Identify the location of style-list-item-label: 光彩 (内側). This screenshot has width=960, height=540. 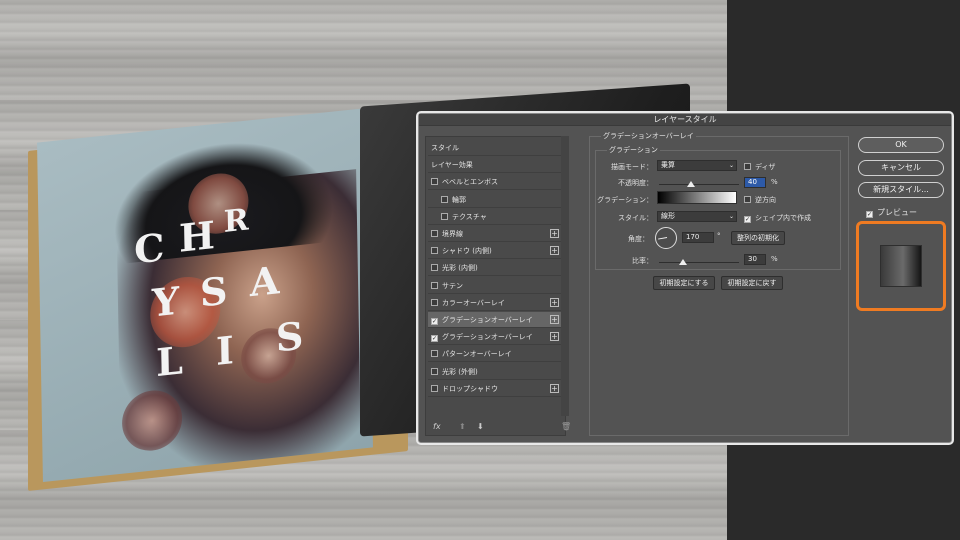
(460, 268).